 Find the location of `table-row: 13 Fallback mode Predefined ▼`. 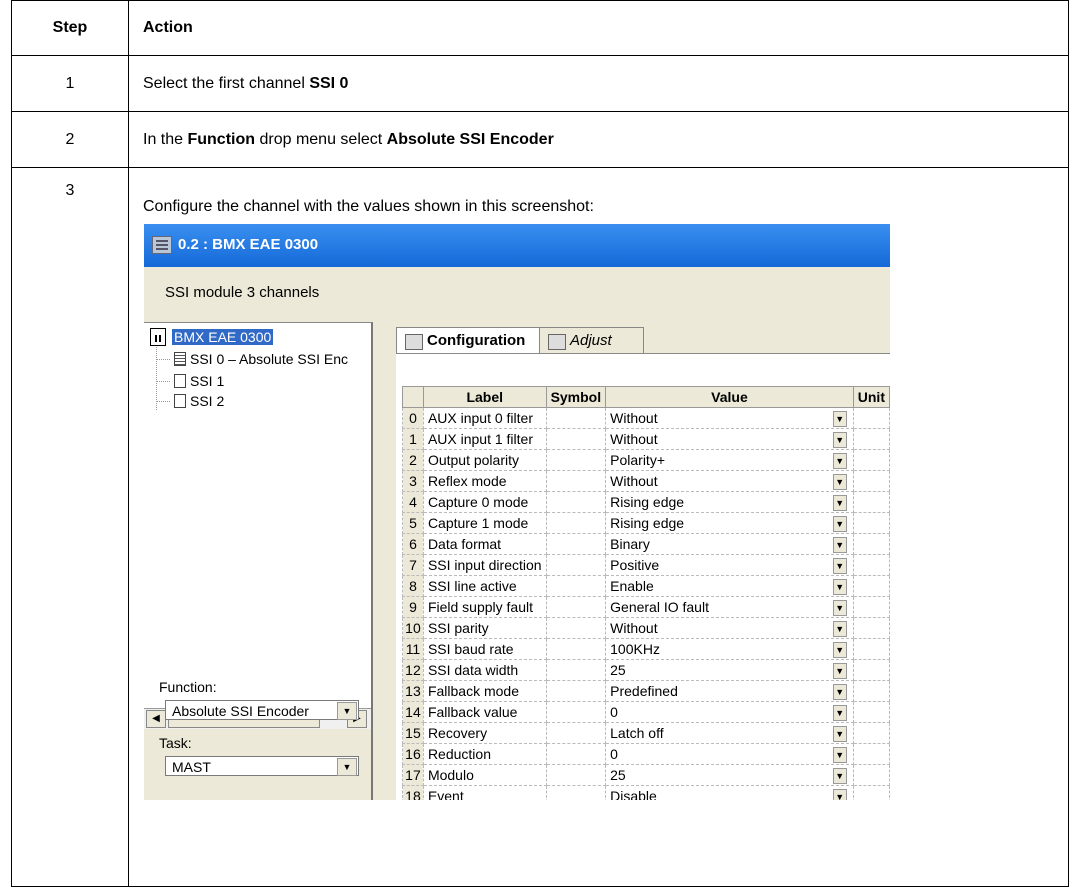

table-row: 13 Fallback mode Predefined ▼ is located at coordinates (646, 691).